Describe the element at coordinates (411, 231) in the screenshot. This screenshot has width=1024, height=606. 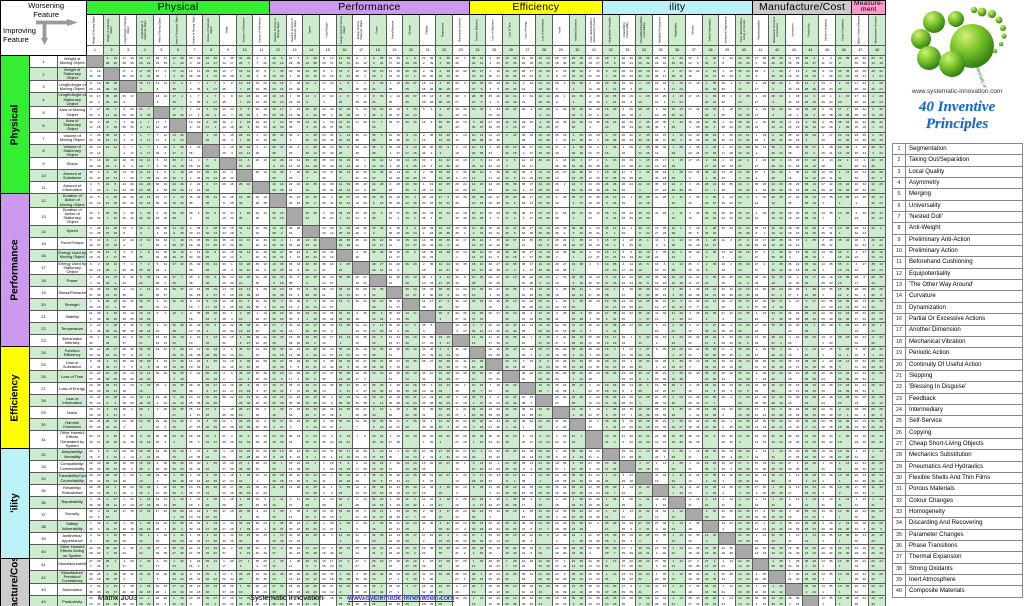
I see `matrix-cell: 8 3 26 14` at that location.